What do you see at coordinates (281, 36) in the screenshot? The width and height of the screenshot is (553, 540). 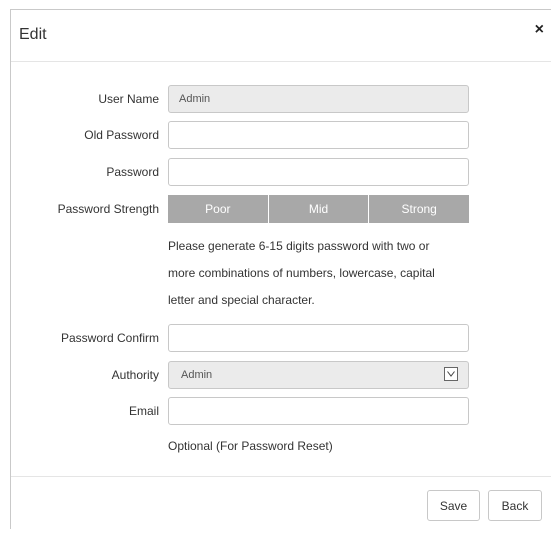 I see `dialog-header: Edit ×` at bounding box center [281, 36].